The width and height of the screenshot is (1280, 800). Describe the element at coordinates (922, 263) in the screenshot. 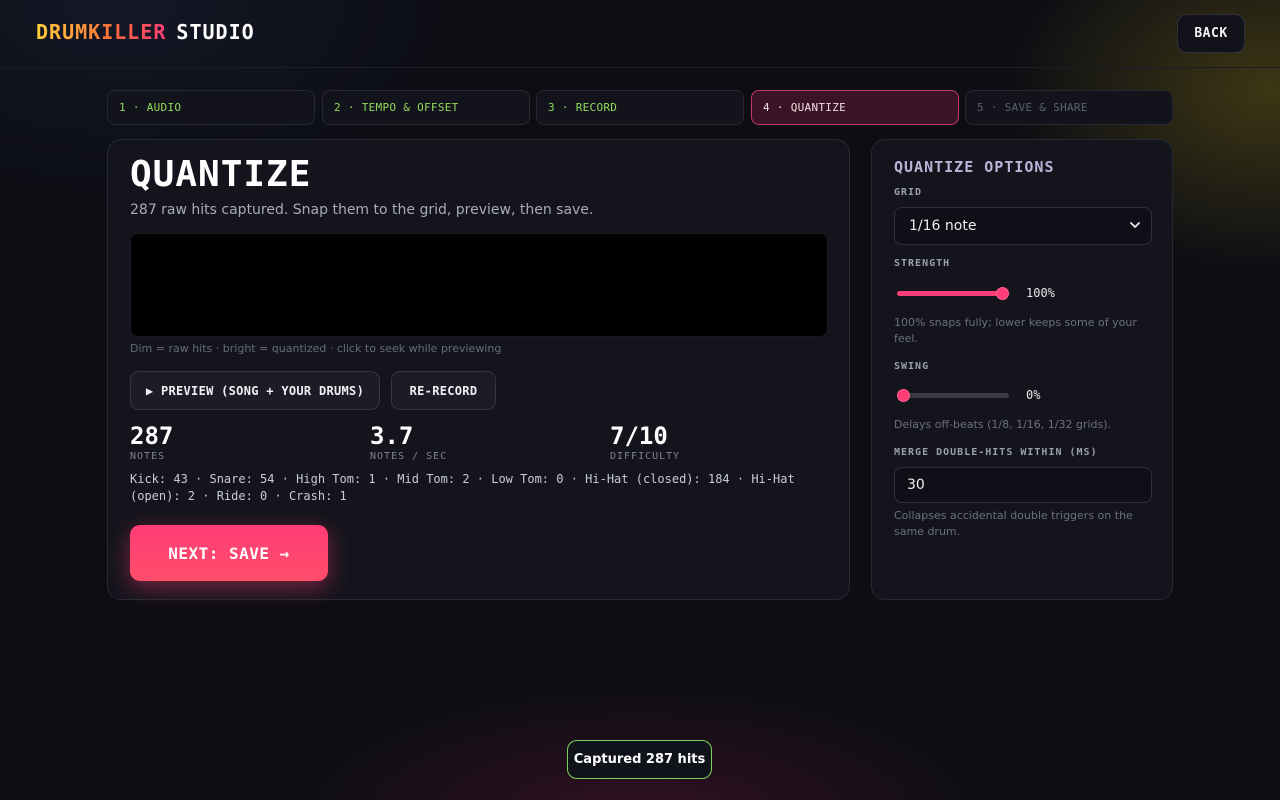

I see `strength-label: STRENGTH` at that location.